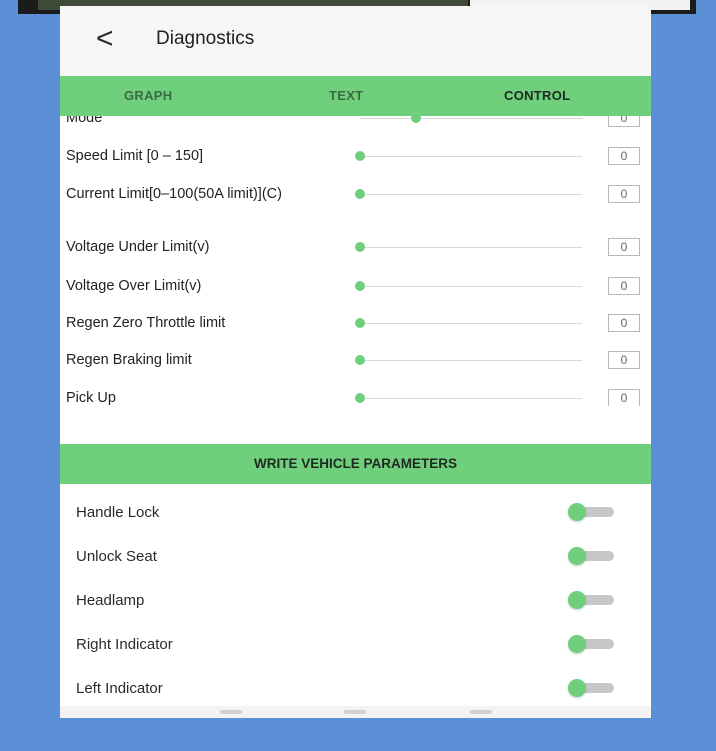 The height and width of the screenshot is (751, 716). I want to click on param-label: Regen Braking limit, so click(129, 360).